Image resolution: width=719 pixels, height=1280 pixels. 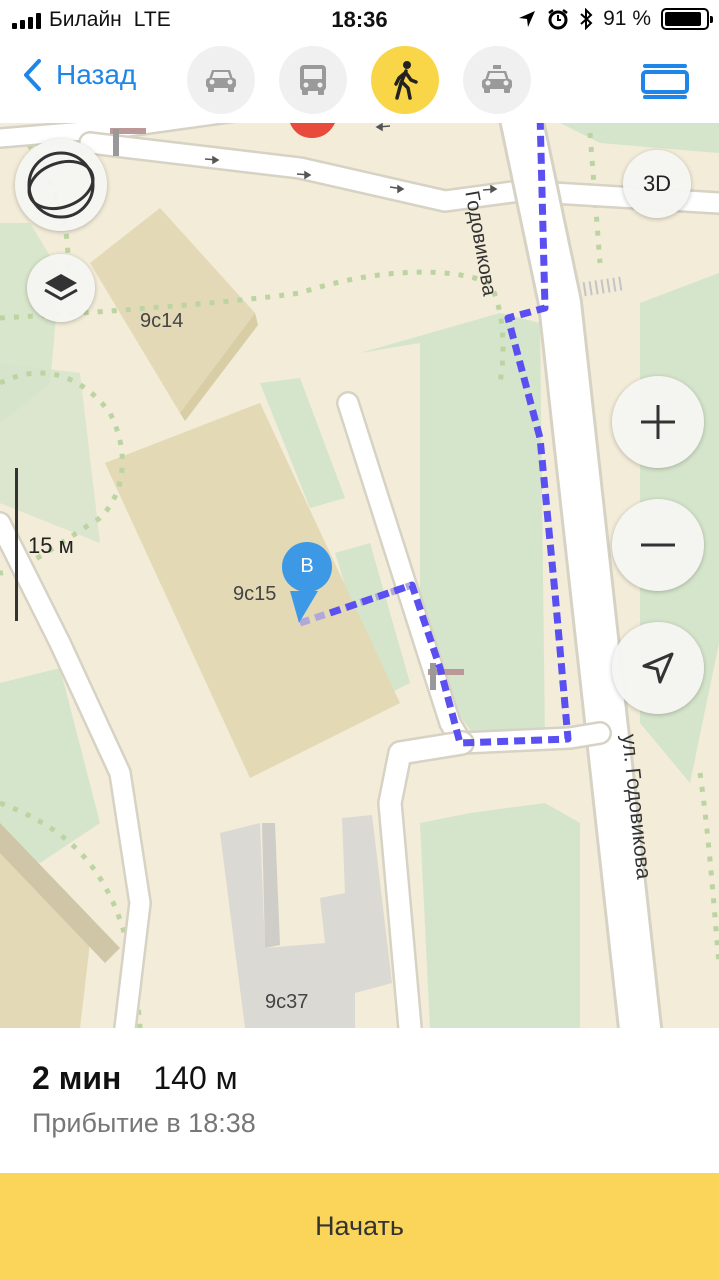 I want to click on battery-percent: 91 %, so click(x=627, y=18).